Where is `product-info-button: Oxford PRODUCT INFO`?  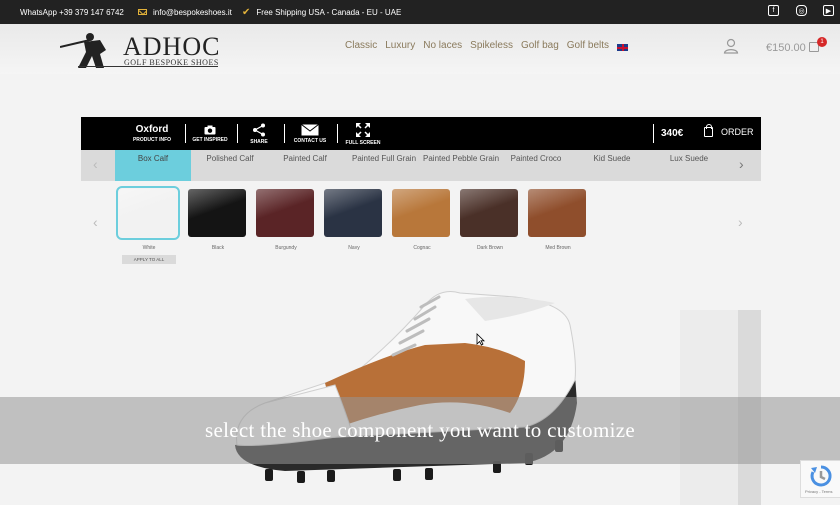
product-info-button: Oxford PRODUCT INFO is located at coordinates (152, 133).